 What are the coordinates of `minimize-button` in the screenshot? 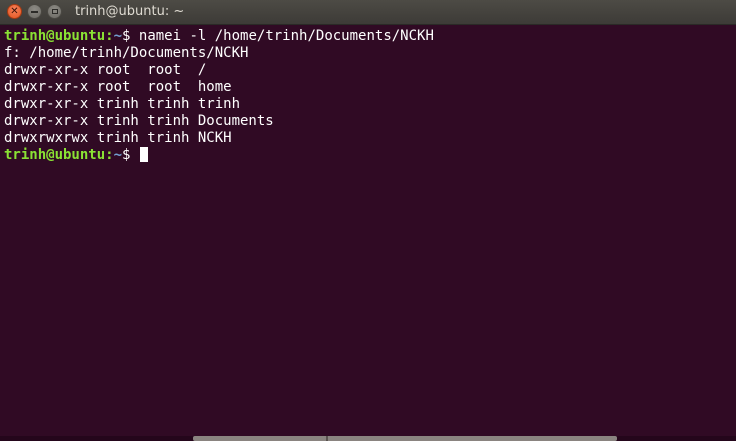 It's located at (34, 11).